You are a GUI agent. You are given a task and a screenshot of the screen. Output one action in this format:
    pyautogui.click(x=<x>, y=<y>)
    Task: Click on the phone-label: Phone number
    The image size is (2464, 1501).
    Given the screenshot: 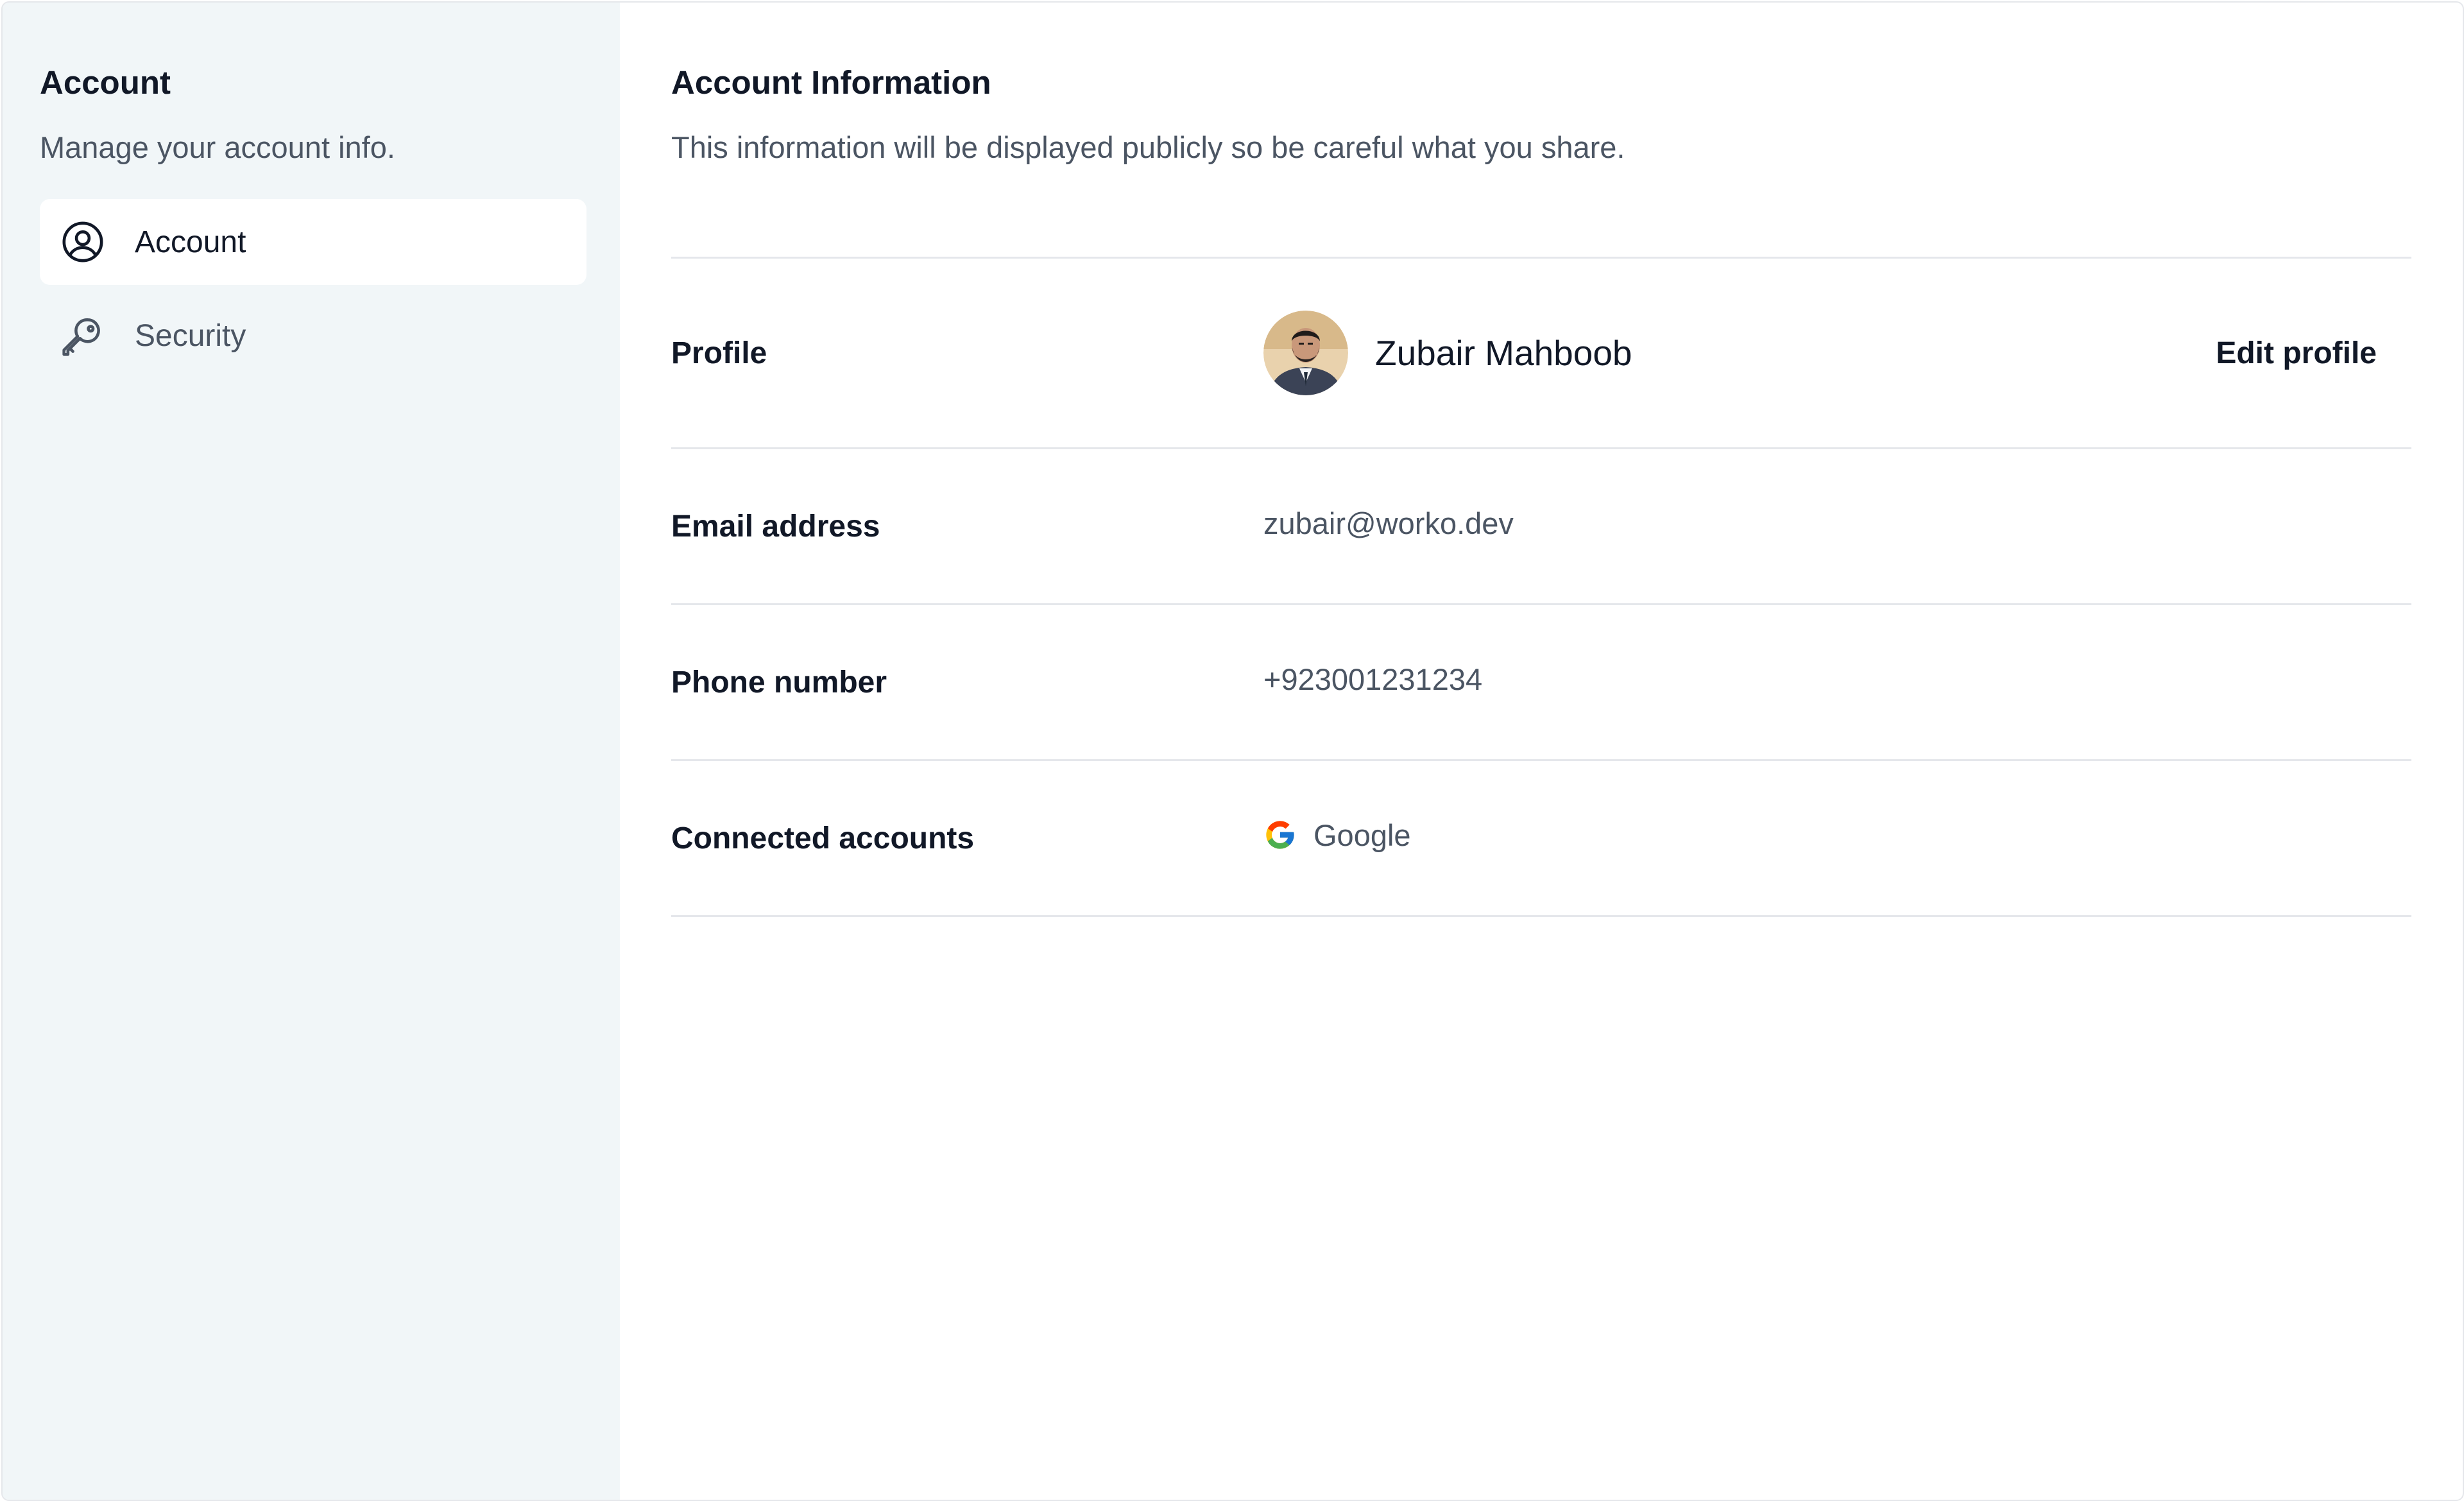 What is the action you would take?
    pyautogui.click(x=779, y=682)
    